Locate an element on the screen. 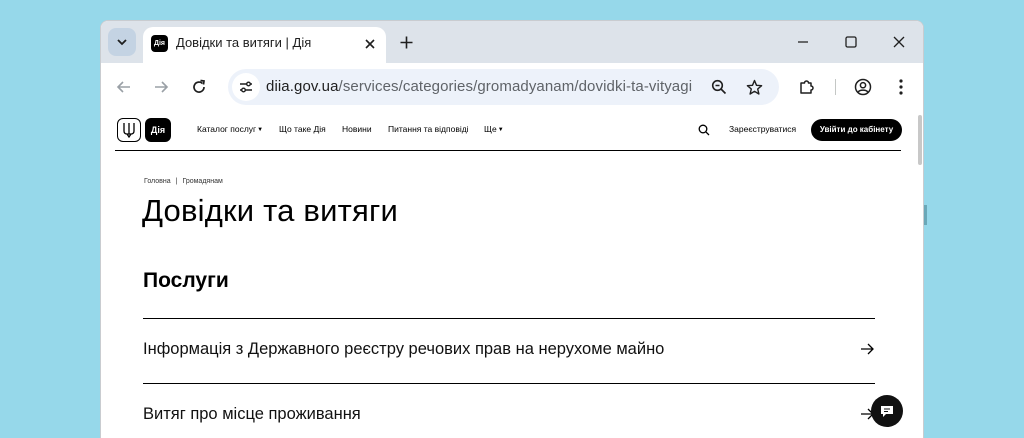  site-settings-icon is located at coordinates (246, 87).